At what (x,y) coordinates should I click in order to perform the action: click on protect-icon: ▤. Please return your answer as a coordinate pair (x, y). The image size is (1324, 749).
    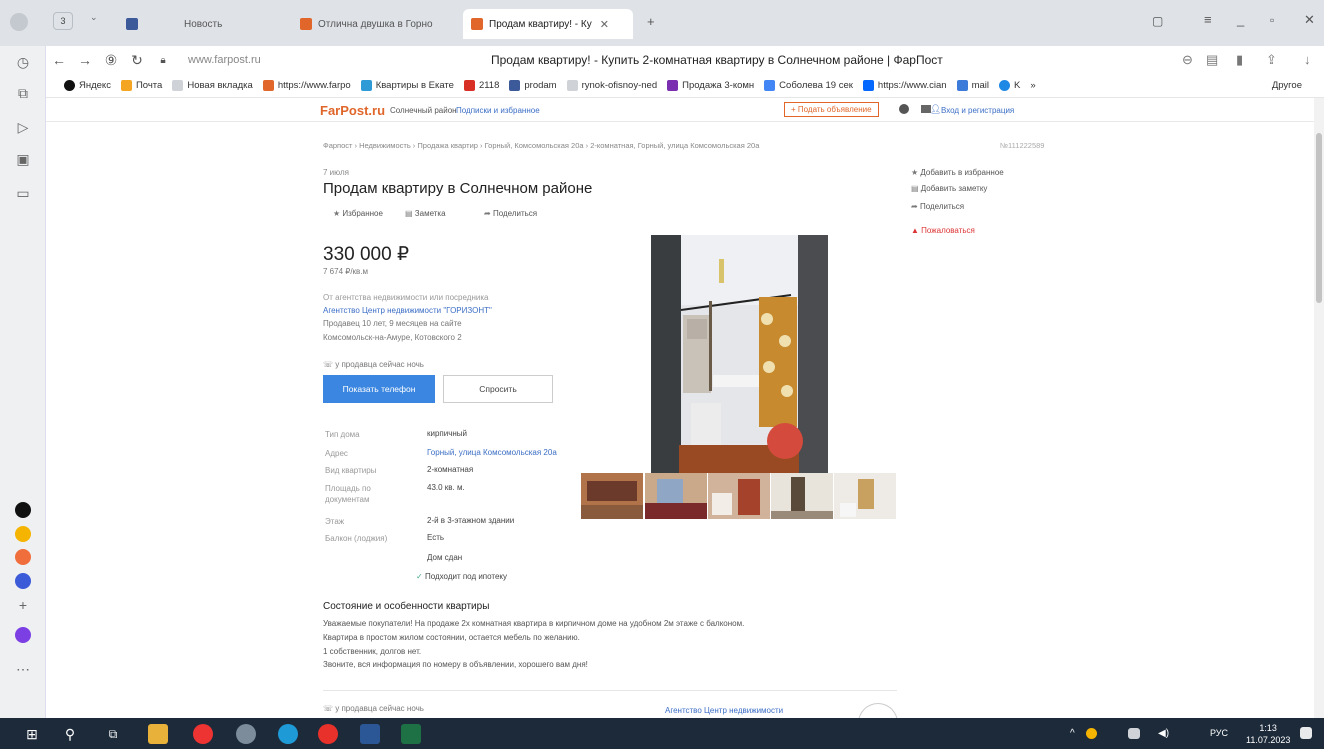
    Looking at the image, I should click on (1212, 60).